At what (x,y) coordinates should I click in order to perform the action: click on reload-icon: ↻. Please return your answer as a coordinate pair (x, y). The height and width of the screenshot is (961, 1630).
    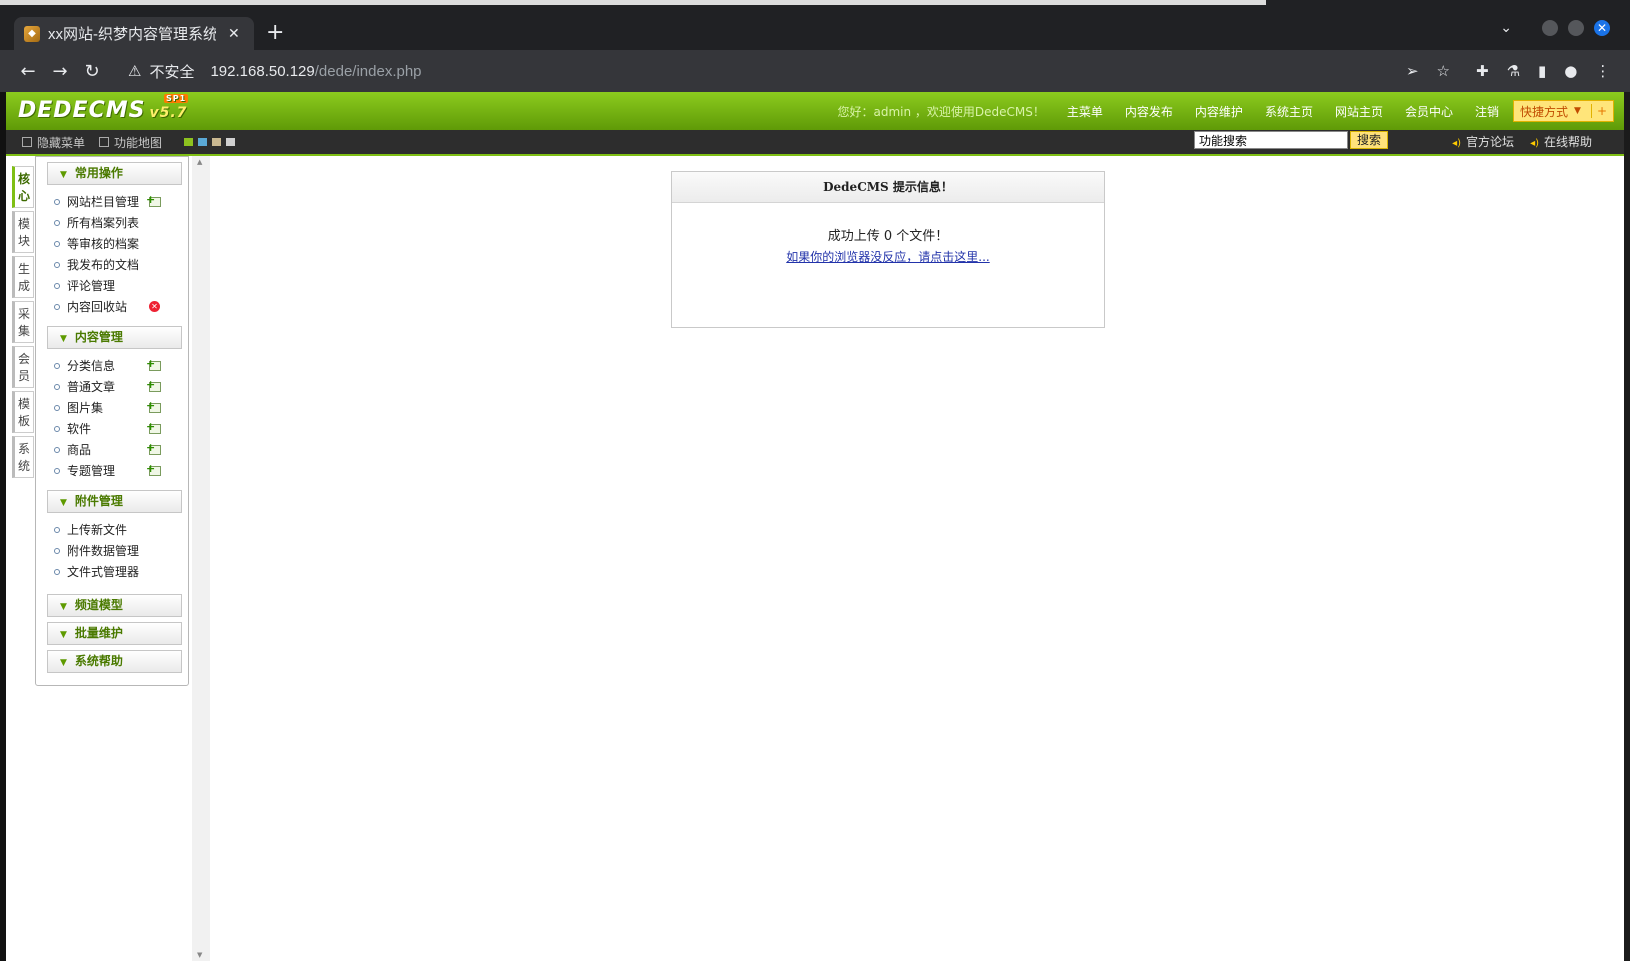
    Looking at the image, I should click on (92, 71).